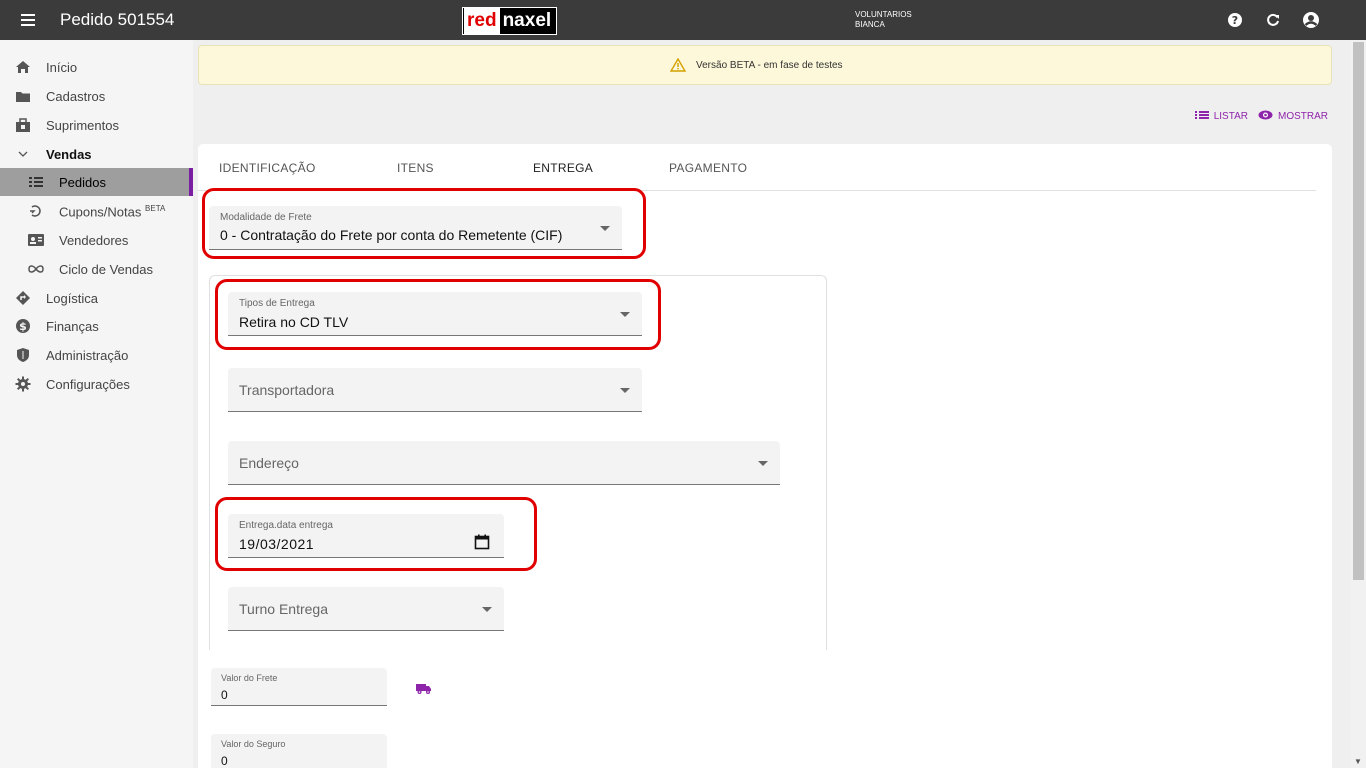 This screenshot has height=768, width=1366. Describe the element at coordinates (283, 609) in the screenshot. I see `turno-entrega-placeholder: Turno Entrega` at that location.